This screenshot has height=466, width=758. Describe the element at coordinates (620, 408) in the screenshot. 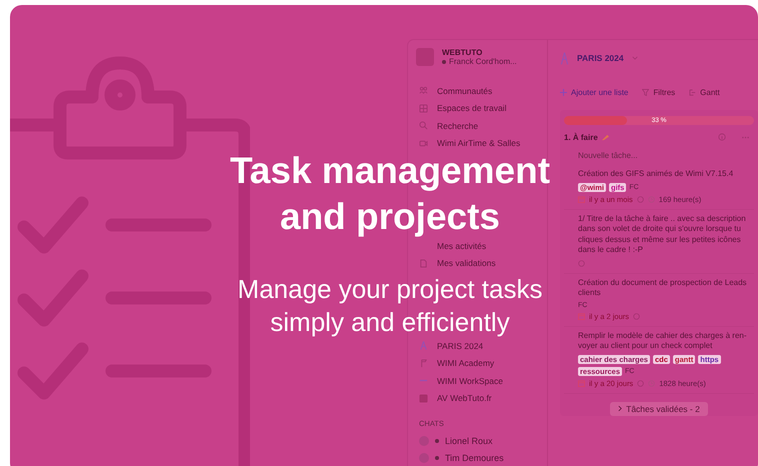

I see `chevron-right-icon` at that location.